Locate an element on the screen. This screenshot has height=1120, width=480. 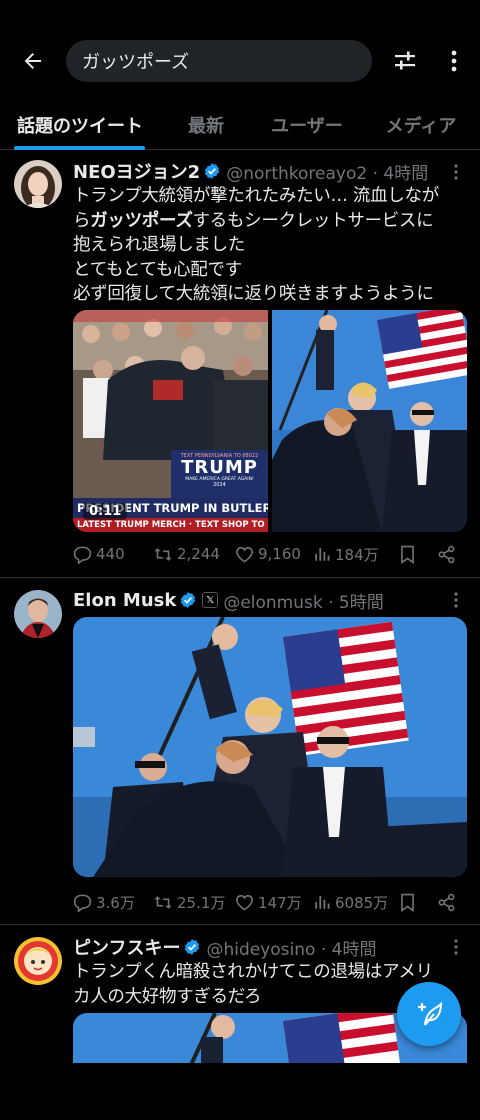
video-ticker: LATEST TRUMP MERCH · TEXT SHOP TO is located at coordinates (170, 525).